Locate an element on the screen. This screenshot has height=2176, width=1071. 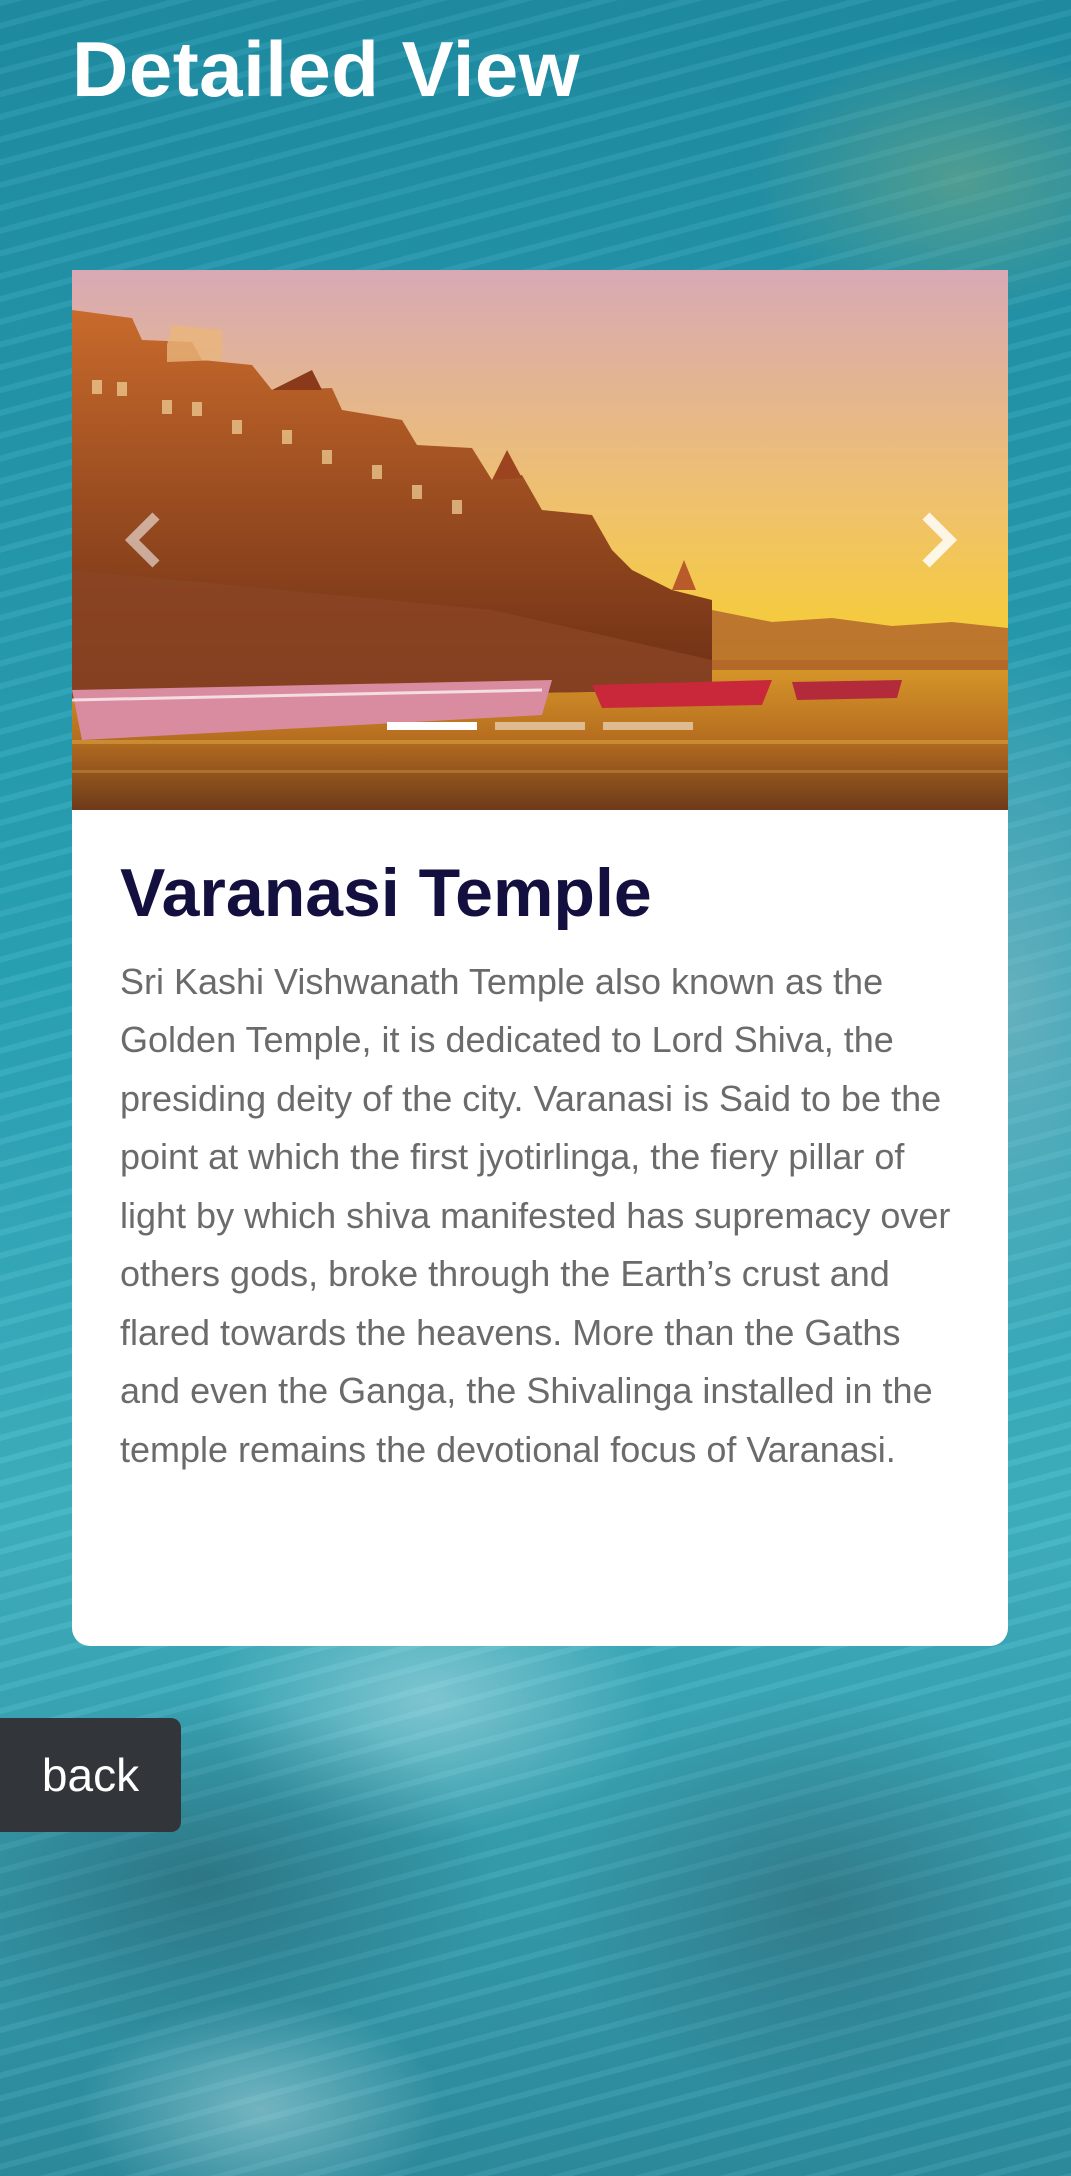
chevron-left-icon is located at coordinates (142, 540).